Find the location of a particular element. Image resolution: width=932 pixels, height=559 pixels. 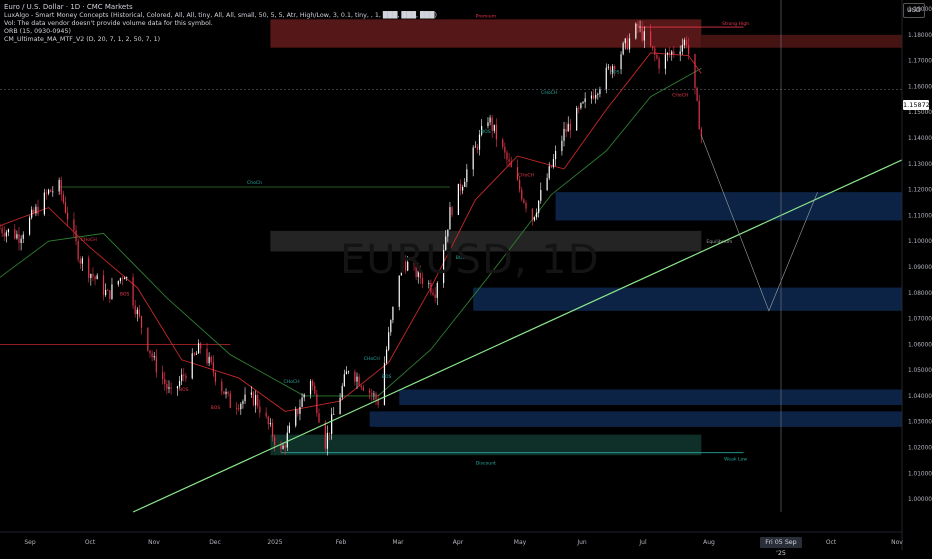

y-tick-label-13: 1.06000 is located at coordinates (920, 345).